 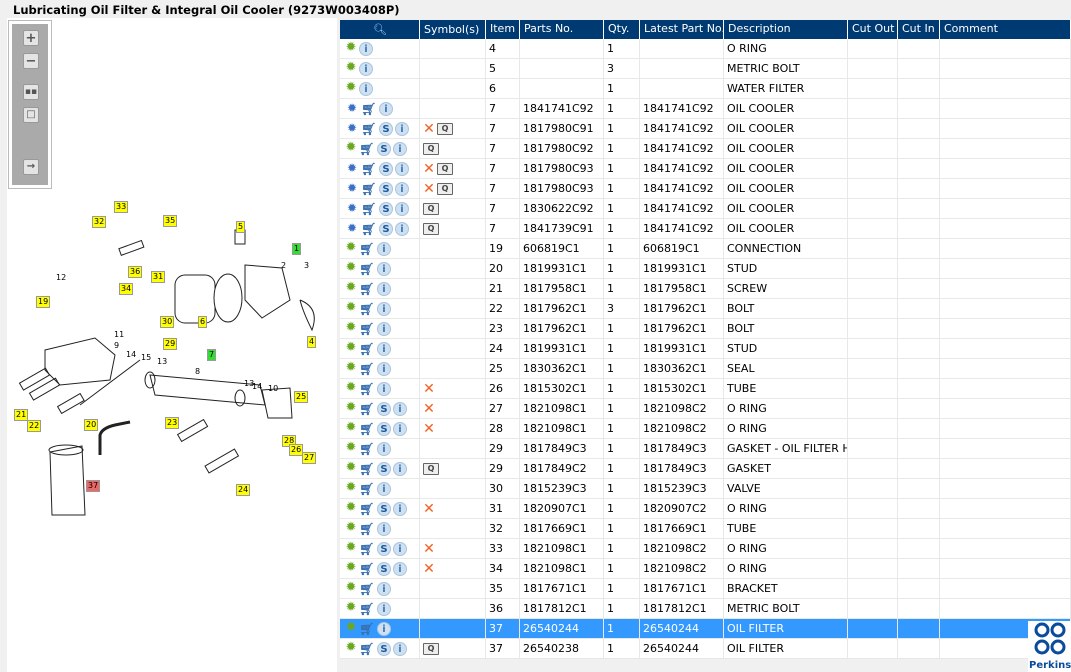 What do you see at coordinates (212, 355) in the screenshot?
I see `callout-7: 7` at bounding box center [212, 355].